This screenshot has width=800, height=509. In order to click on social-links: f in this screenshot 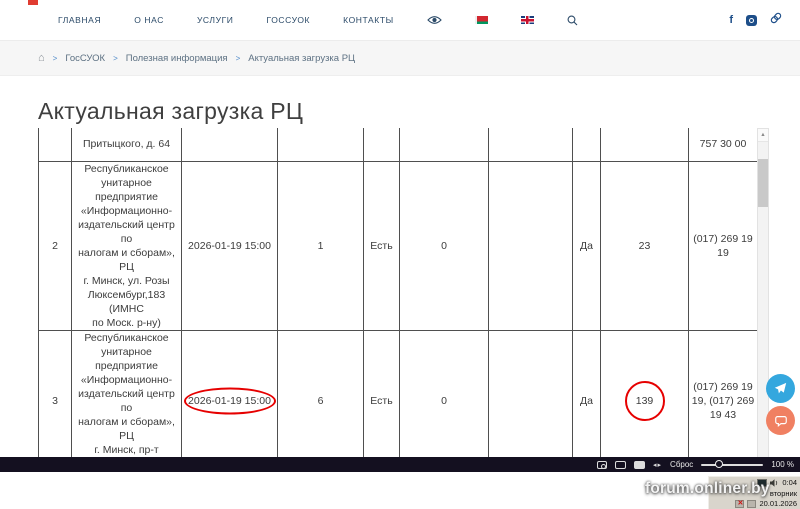, I will do `click(755, 20)`.